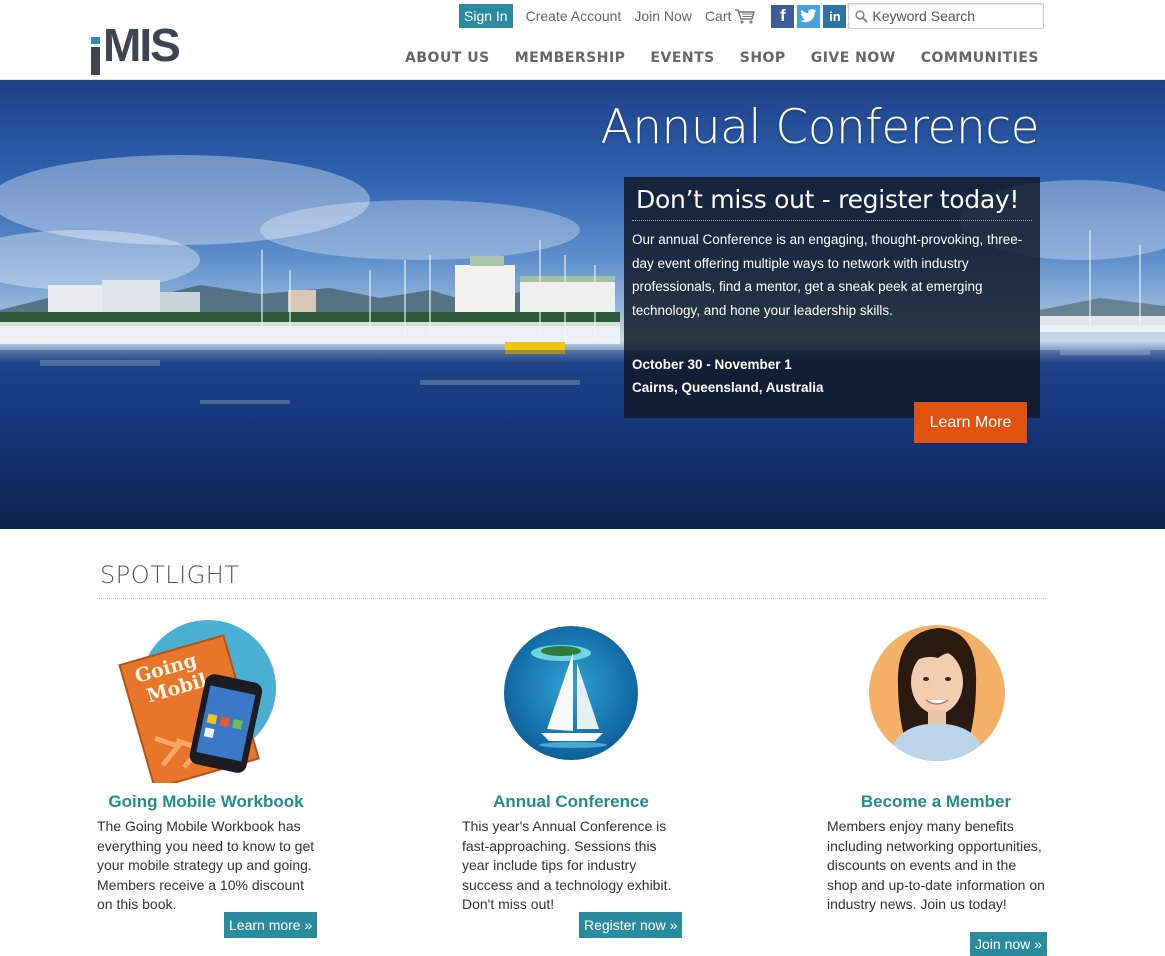 The height and width of the screenshot is (956, 1165). What do you see at coordinates (570, 58) in the screenshot?
I see `nav-membership: MEMBERSHIP` at bounding box center [570, 58].